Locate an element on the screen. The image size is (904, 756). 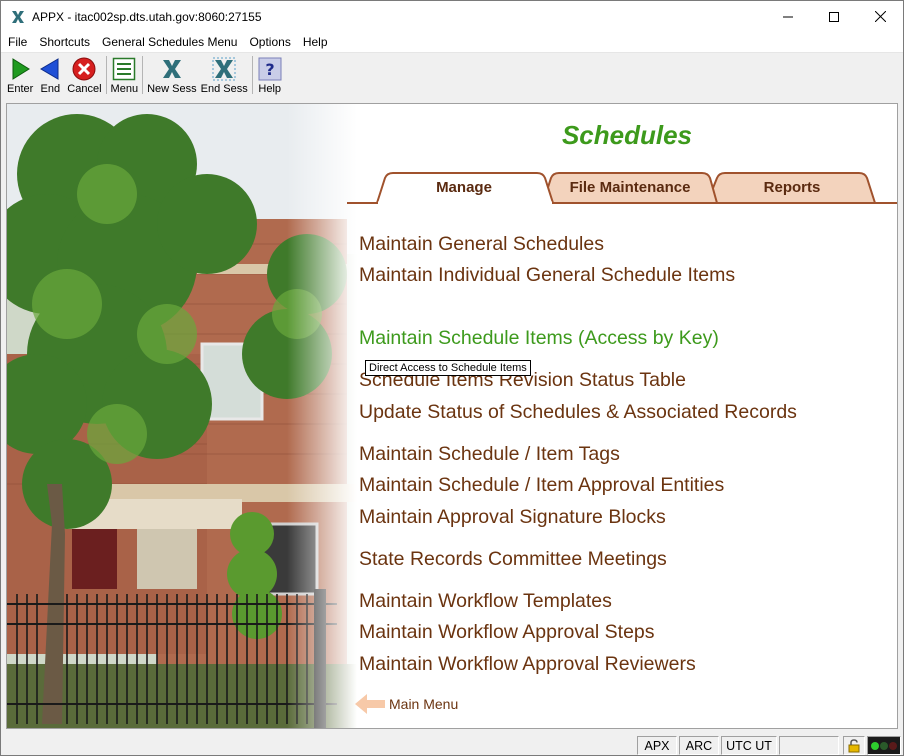
status-empty is located at coordinates (809, 745).